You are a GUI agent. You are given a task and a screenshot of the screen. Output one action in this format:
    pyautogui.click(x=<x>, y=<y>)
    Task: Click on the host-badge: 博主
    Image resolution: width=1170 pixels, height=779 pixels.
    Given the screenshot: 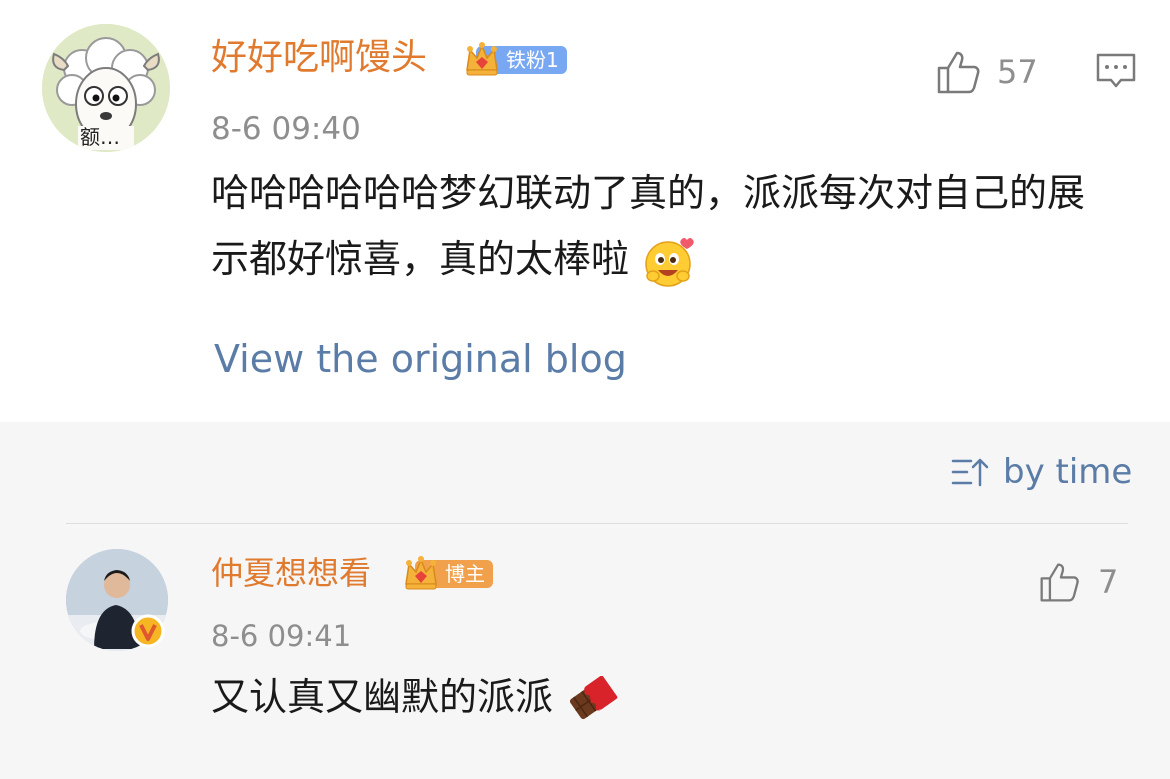 What is the action you would take?
    pyautogui.click(x=447, y=573)
    